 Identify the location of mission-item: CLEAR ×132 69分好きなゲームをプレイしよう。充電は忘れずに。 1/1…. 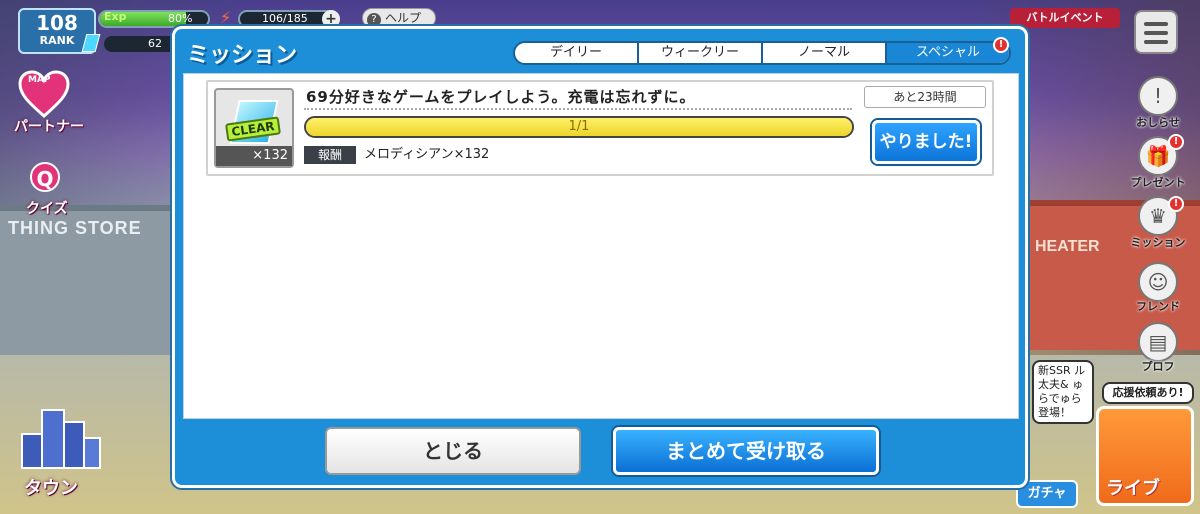
(600, 128).